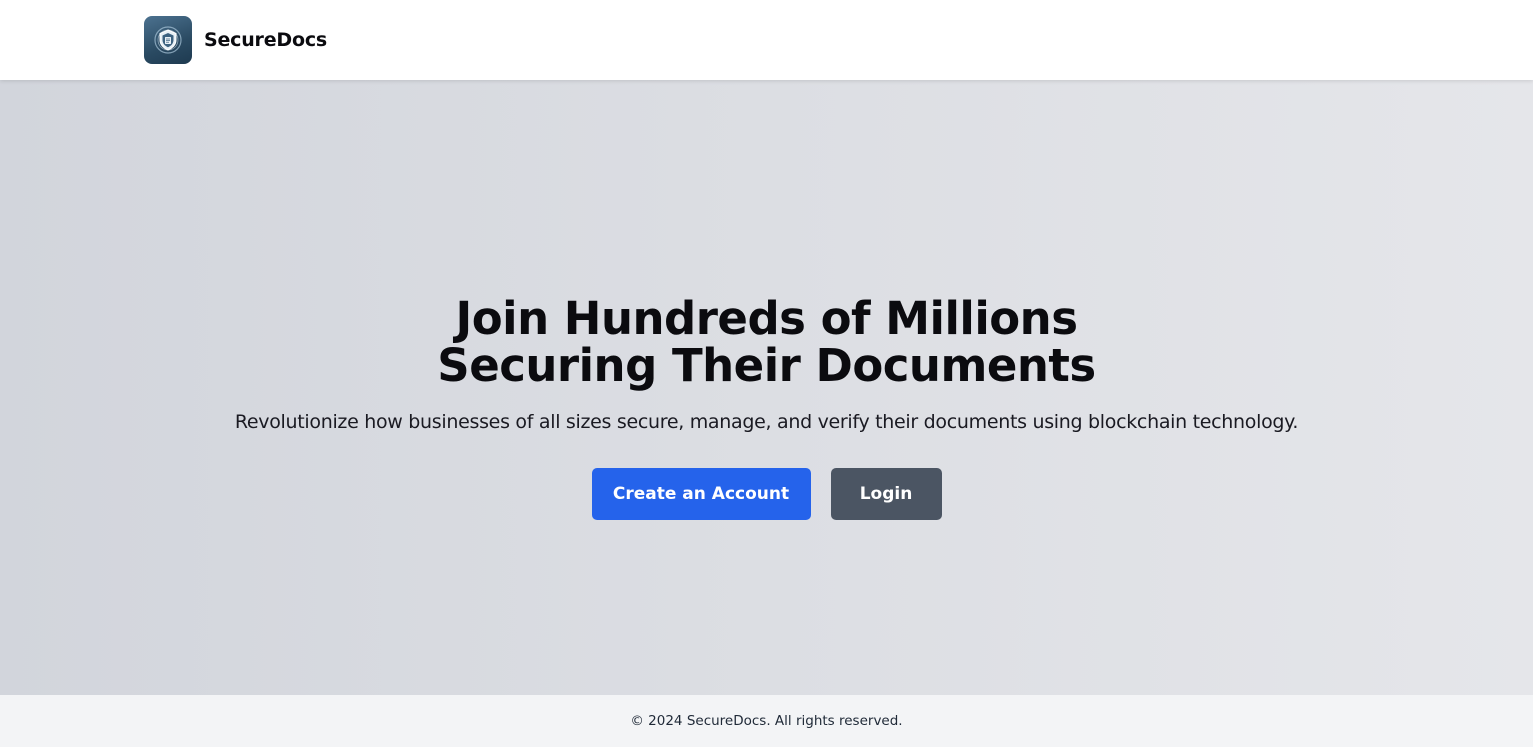 The height and width of the screenshot is (747, 1533). What do you see at coordinates (766, 40) in the screenshot?
I see `top-navbar: SecureDocs` at bounding box center [766, 40].